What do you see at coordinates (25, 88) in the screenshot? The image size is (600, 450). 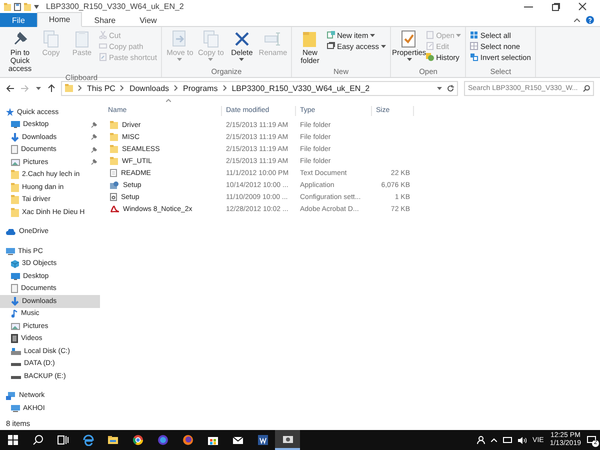 I see `forward-arrow-icon` at bounding box center [25, 88].